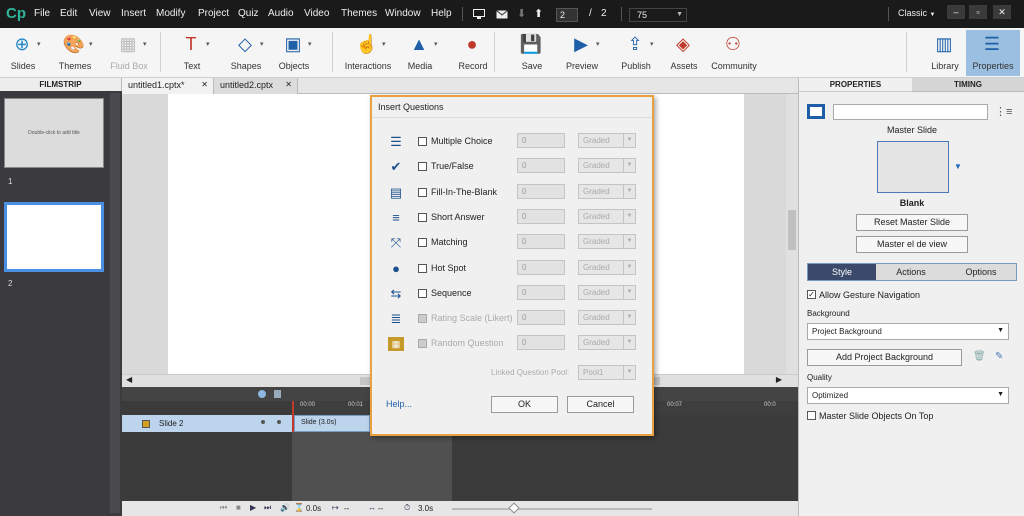 This screenshot has height=516, width=1024. I want to click on menu-item-video: Video, so click(316, 13).